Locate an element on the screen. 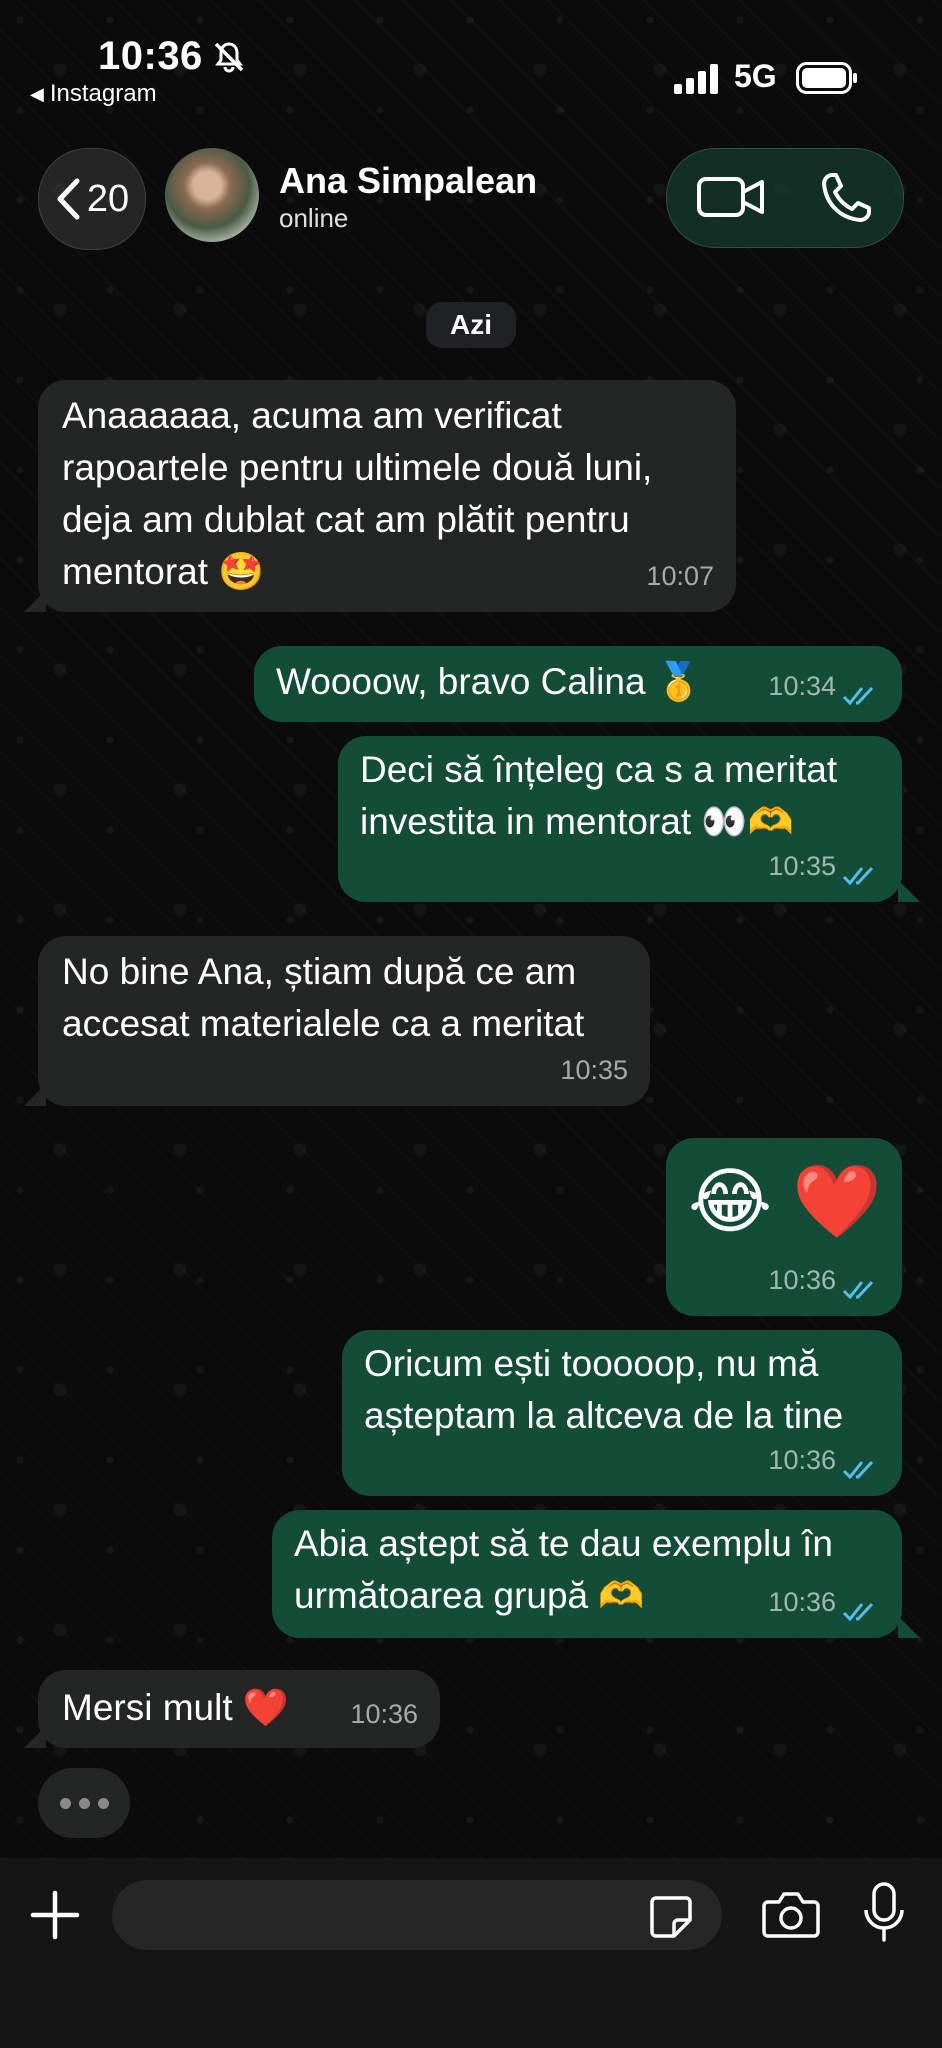  battery-icon is located at coordinates (826, 78).